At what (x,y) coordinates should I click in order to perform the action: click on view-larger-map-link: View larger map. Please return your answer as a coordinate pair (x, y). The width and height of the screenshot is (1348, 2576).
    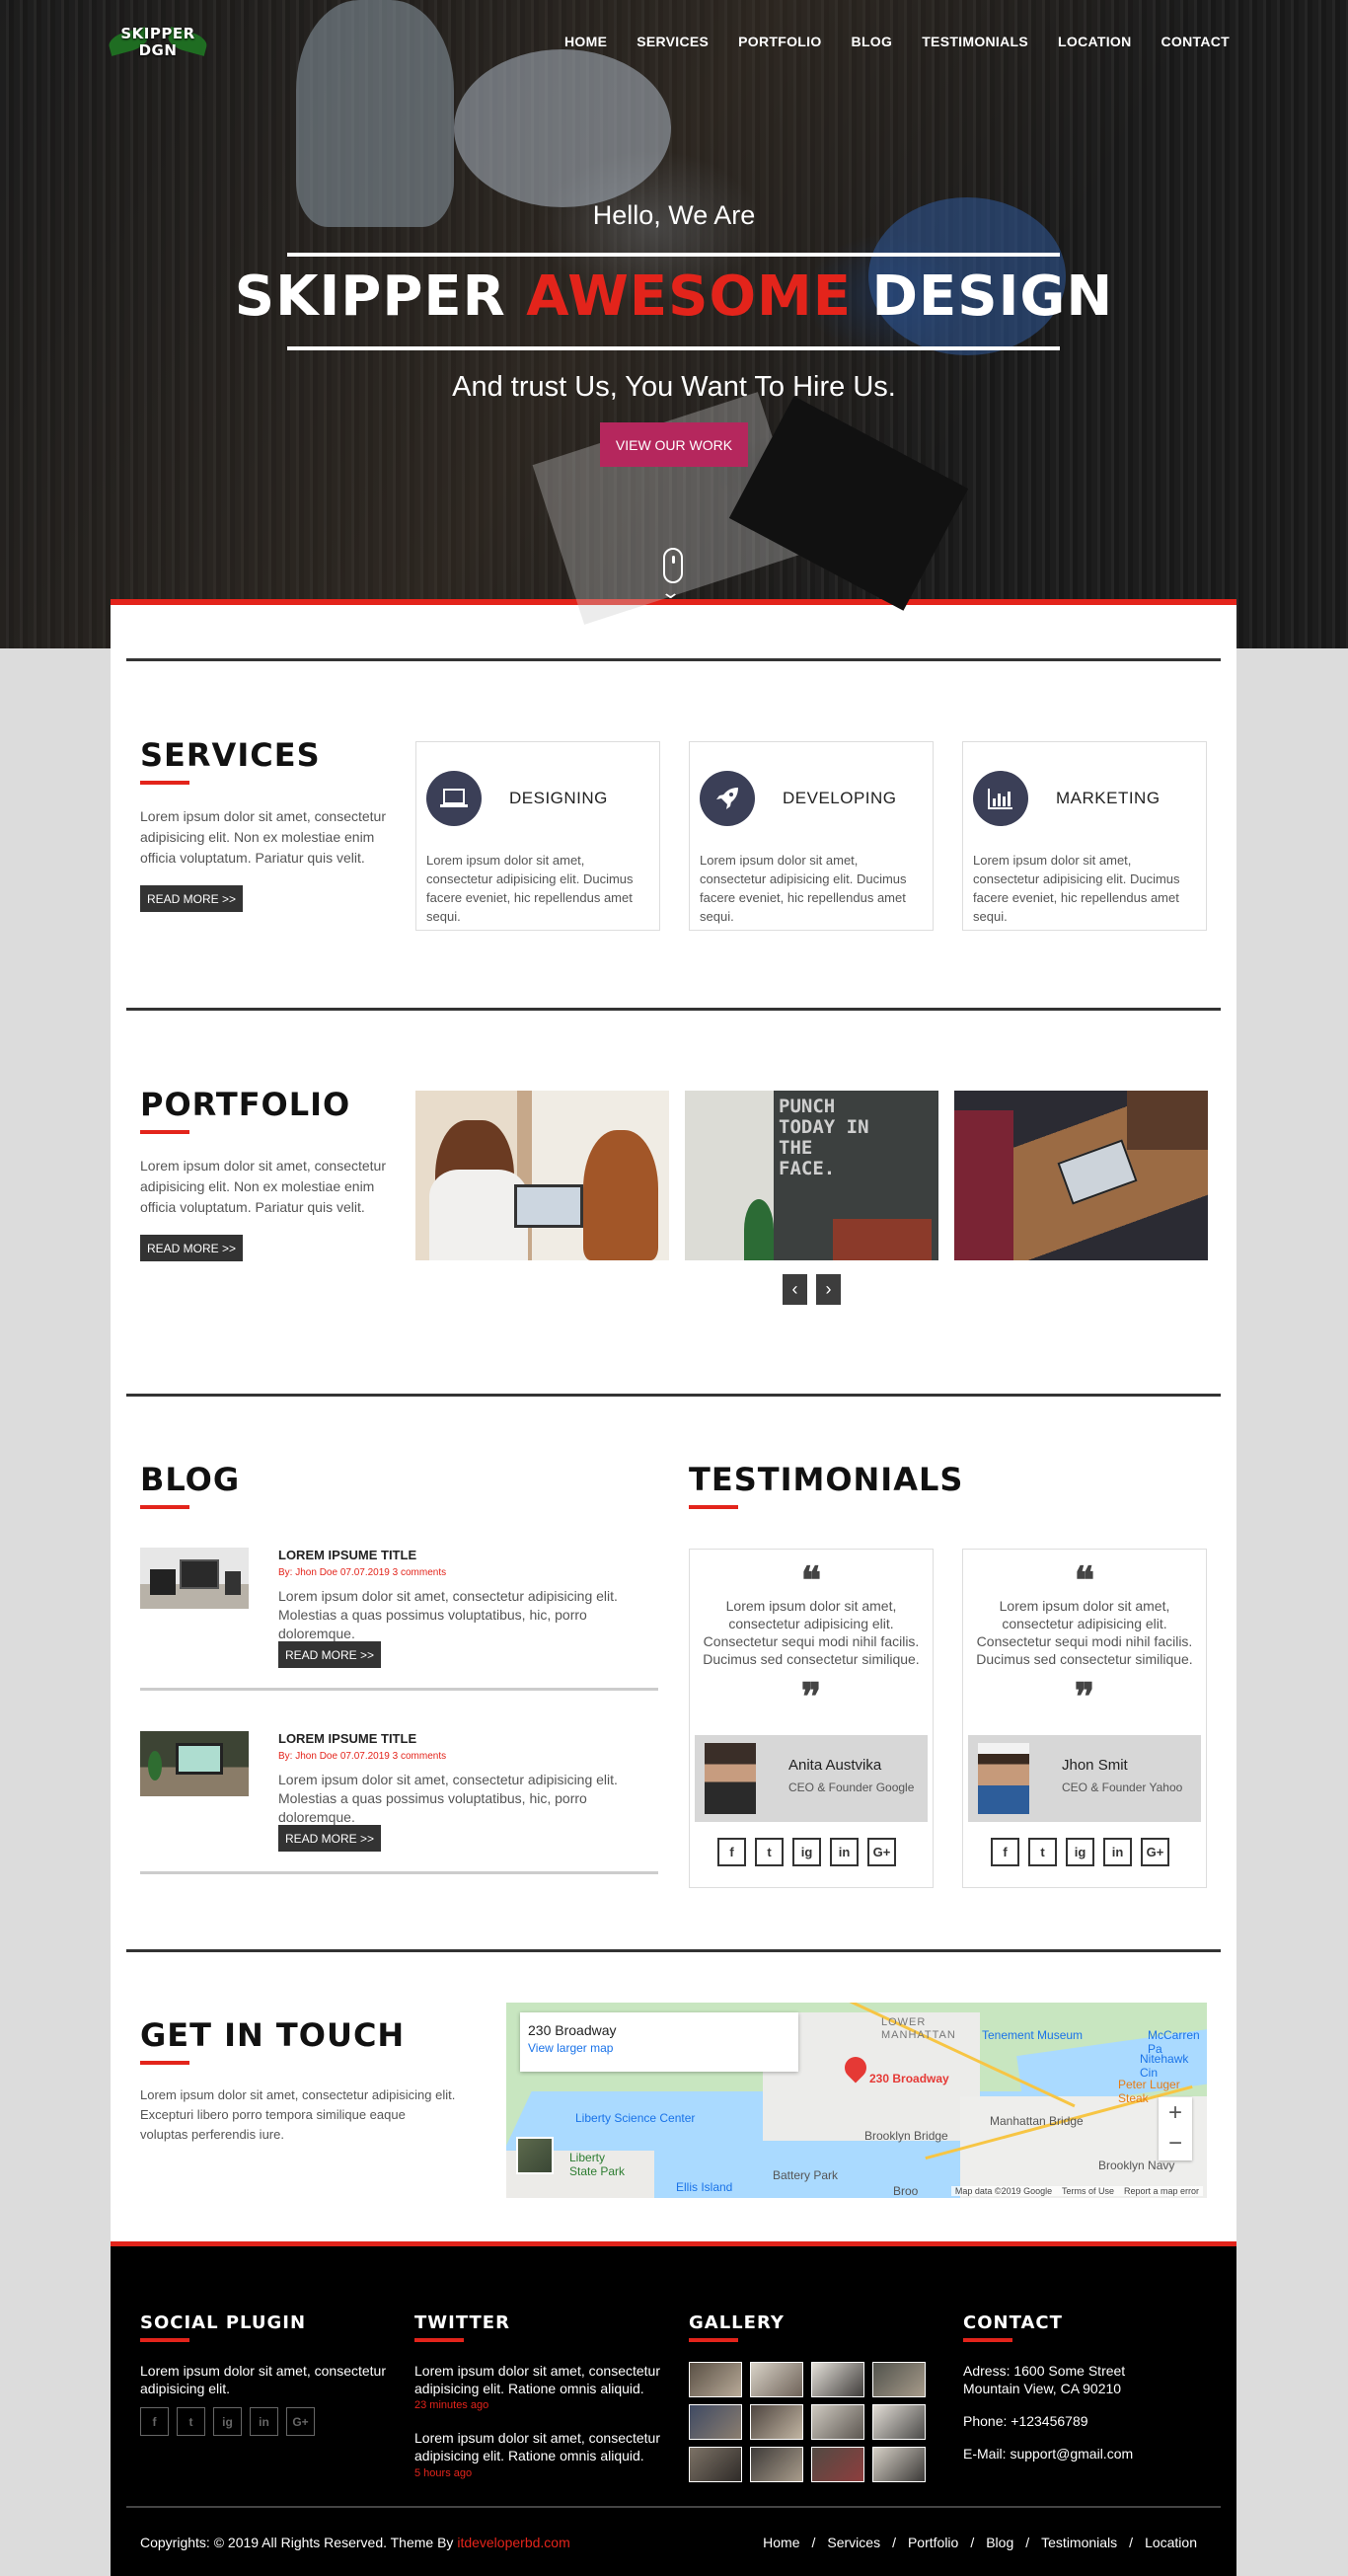
    Looking at the image, I should click on (570, 2048).